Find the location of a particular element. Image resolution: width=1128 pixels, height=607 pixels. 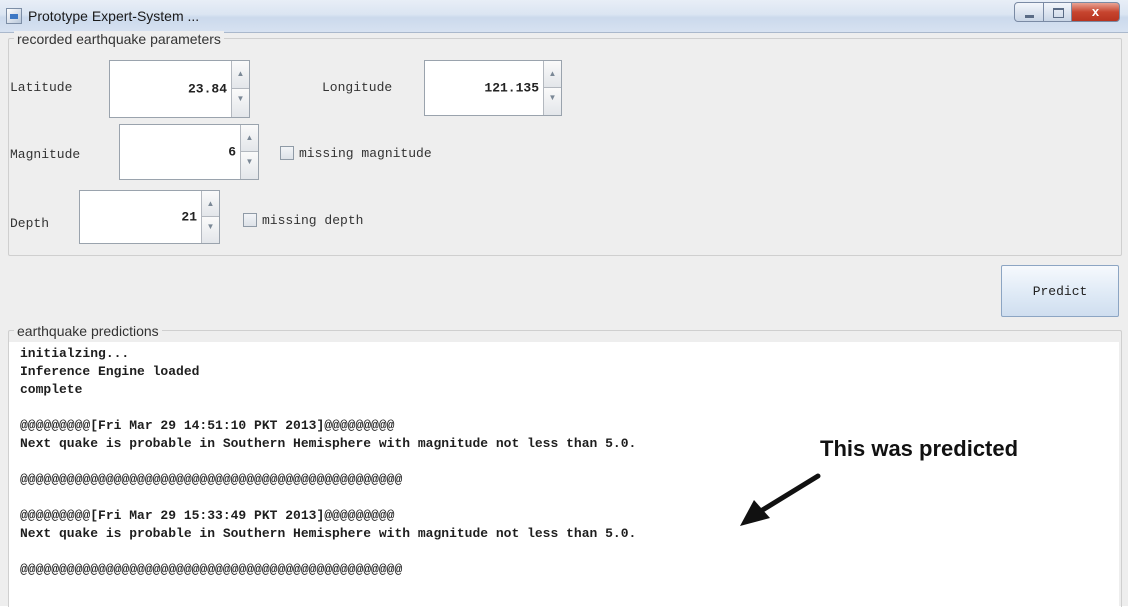

missing-depth-label: missing depth is located at coordinates (312, 220).